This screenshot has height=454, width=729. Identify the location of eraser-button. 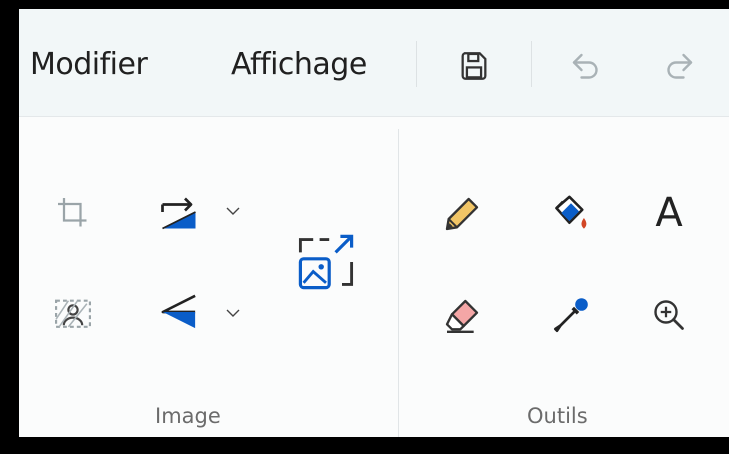
(462, 316).